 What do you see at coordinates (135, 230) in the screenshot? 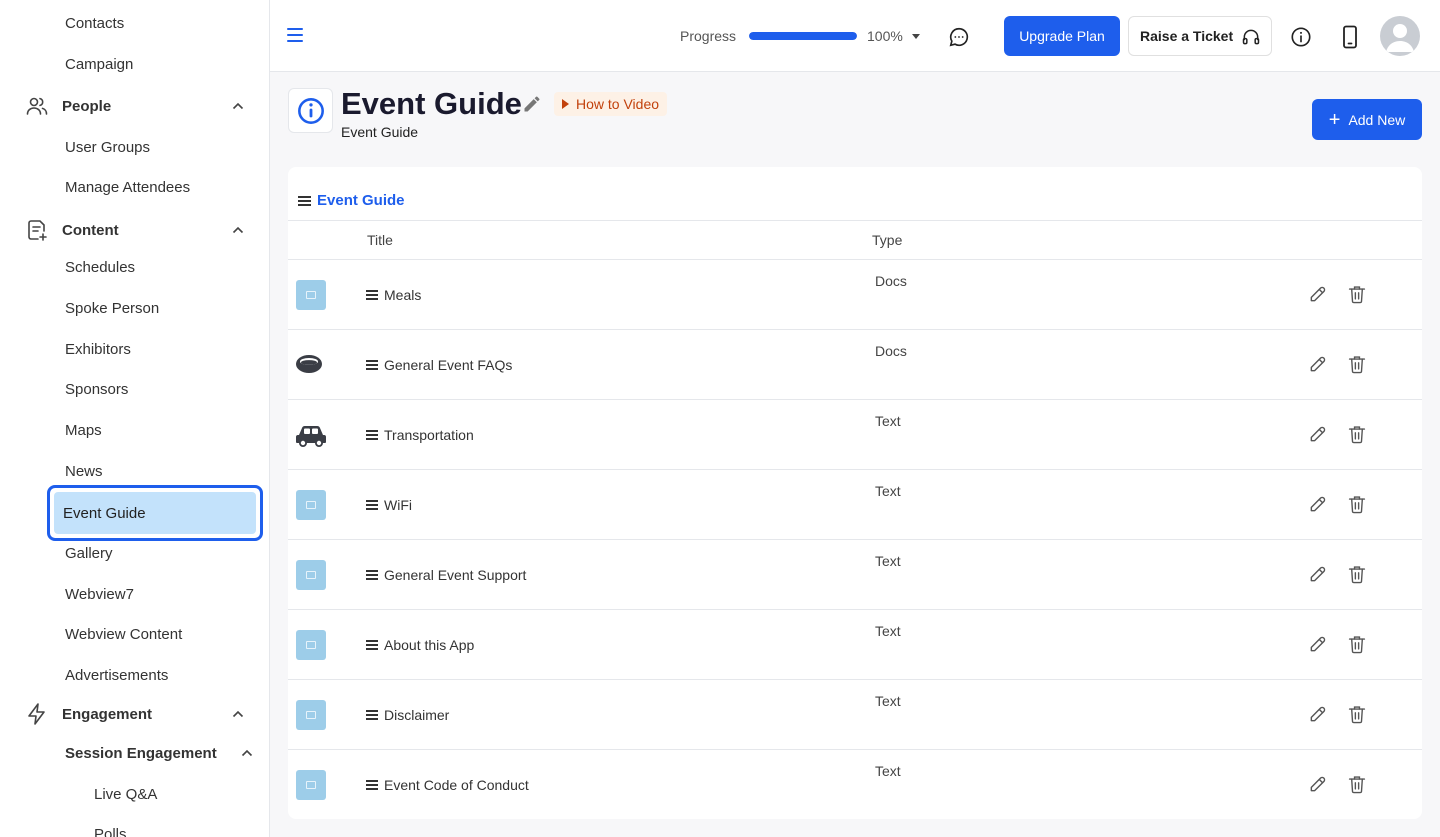
I see `sidebar-group-content: Content` at bounding box center [135, 230].